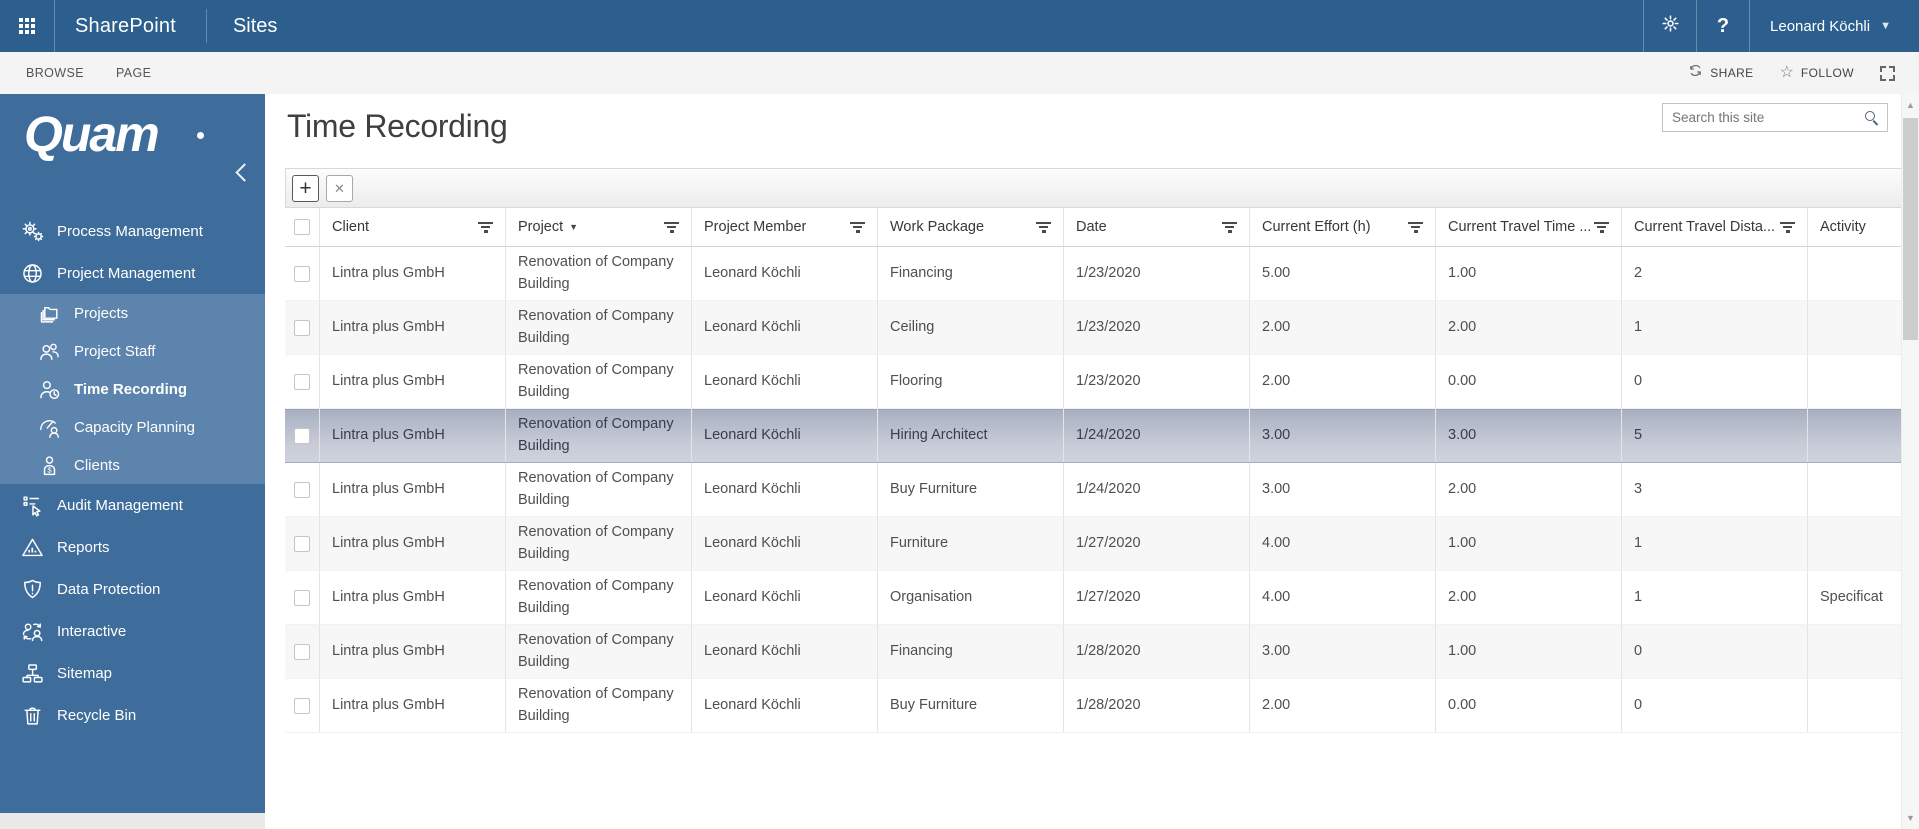  Describe the element at coordinates (132, 631) in the screenshot. I see `sidebar-item-interactive: Interactive` at that location.